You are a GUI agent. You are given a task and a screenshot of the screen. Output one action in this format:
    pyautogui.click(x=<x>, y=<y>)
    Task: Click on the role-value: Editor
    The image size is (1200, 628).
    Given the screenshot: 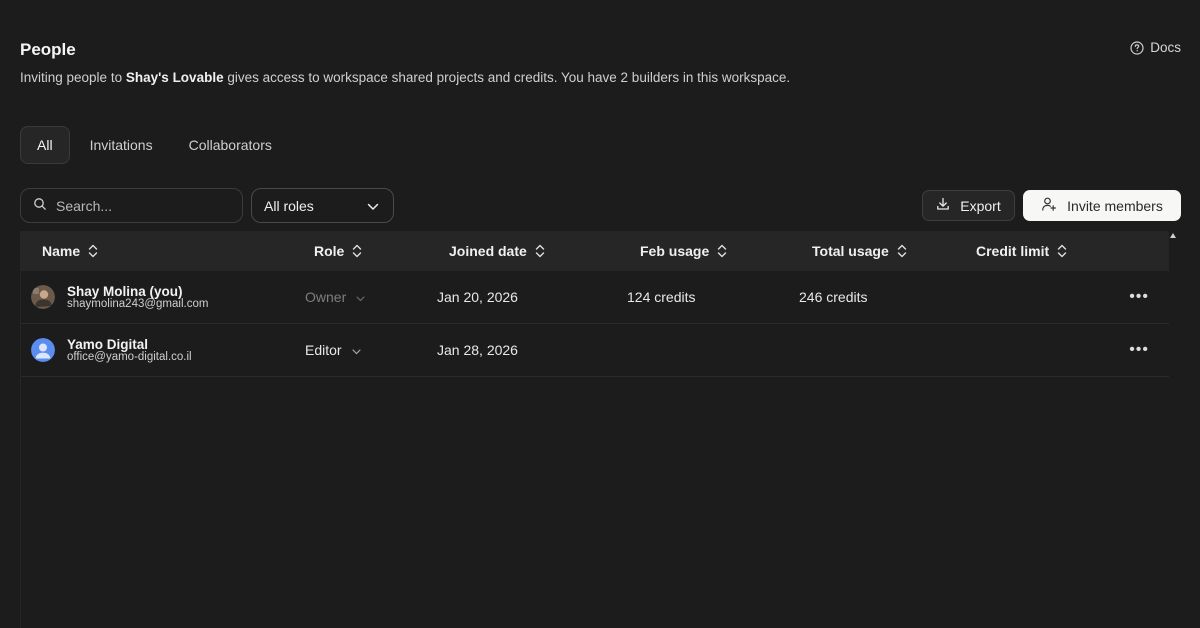 What is the action you would take?
    pyautogui.click(x=323, y=350)
    